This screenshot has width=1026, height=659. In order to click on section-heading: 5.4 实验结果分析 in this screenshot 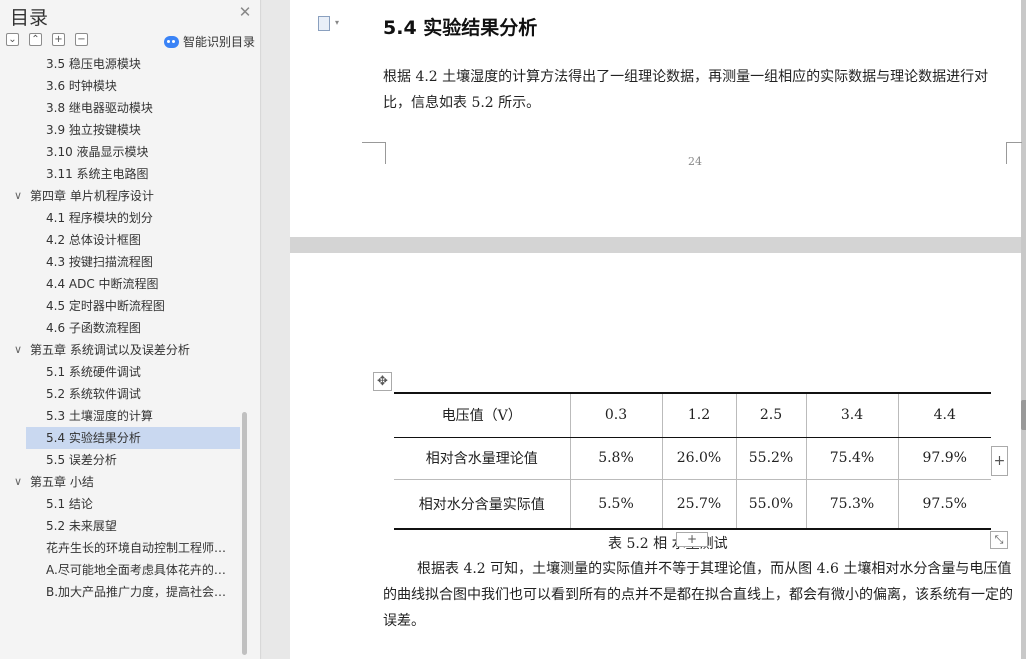, I will do `click(460, 28)`.